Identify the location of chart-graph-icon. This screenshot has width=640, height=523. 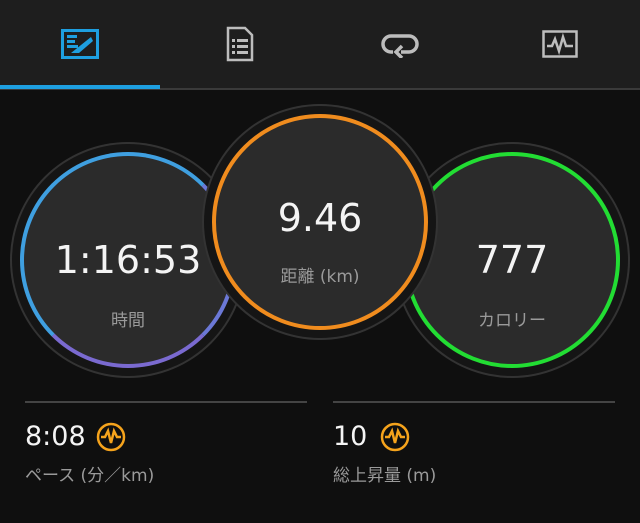
(560, 44).